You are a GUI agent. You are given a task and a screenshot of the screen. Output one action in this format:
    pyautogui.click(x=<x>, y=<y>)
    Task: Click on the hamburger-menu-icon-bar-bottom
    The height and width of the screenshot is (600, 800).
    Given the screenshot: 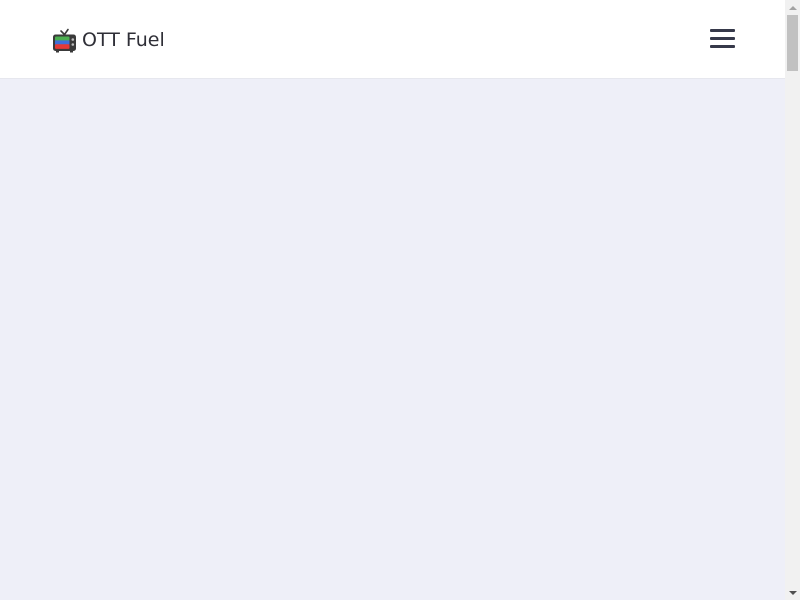 What is the action you would take?
    pyautogui.click(x=722, y=46)
    